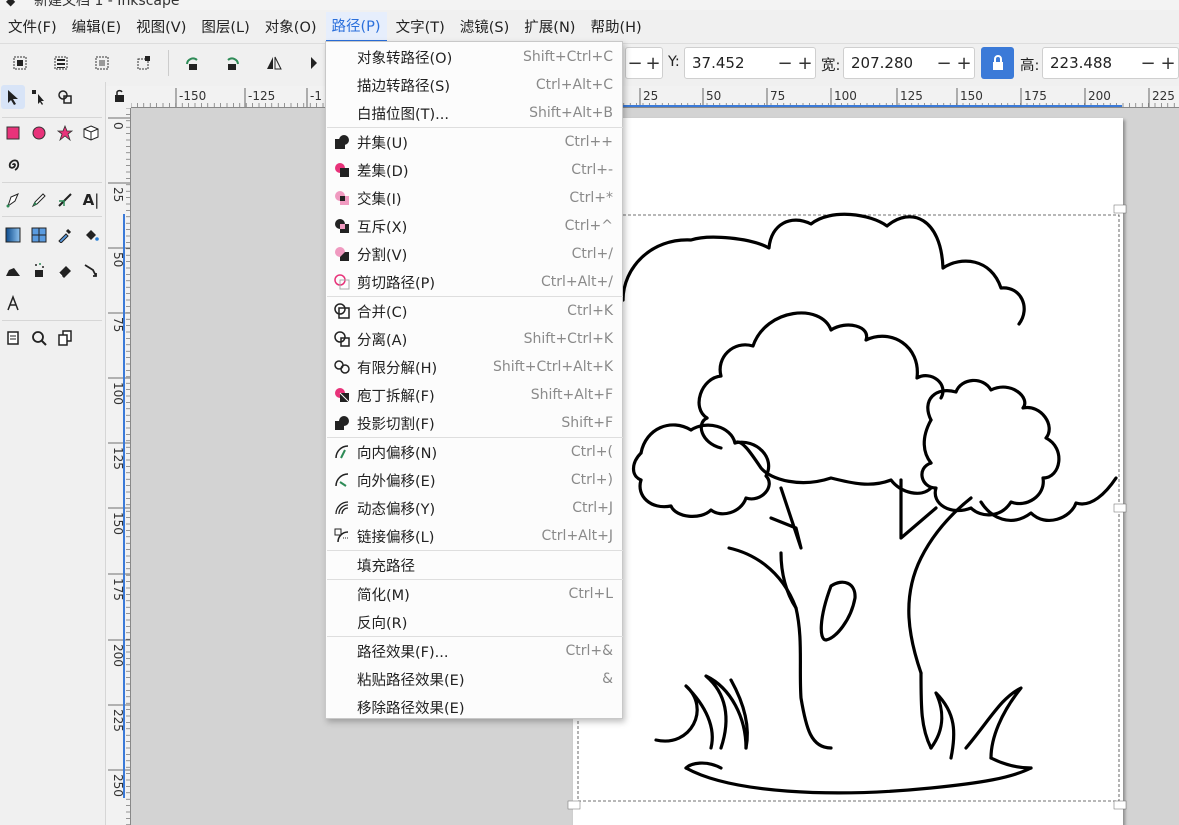 This screenshot has width=1179, height=825. I want to click on flip-horizontal-icon, so click(274, 63).